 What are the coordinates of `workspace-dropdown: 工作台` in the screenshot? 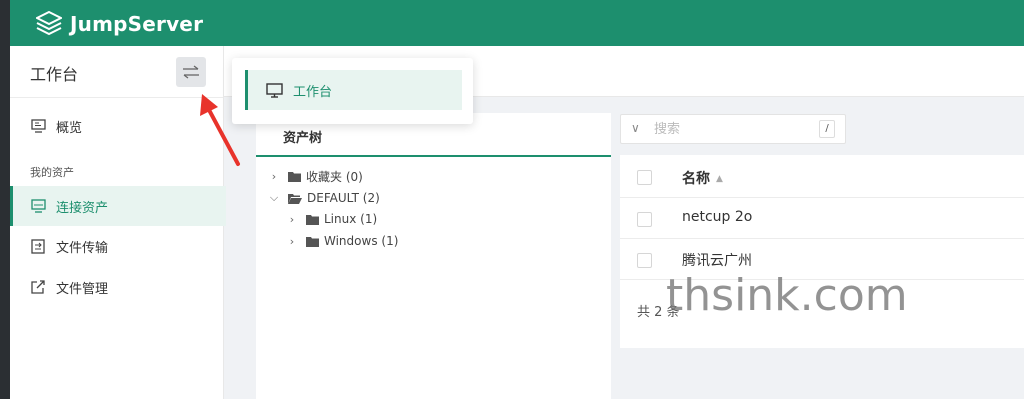 It's located at (352, 91).